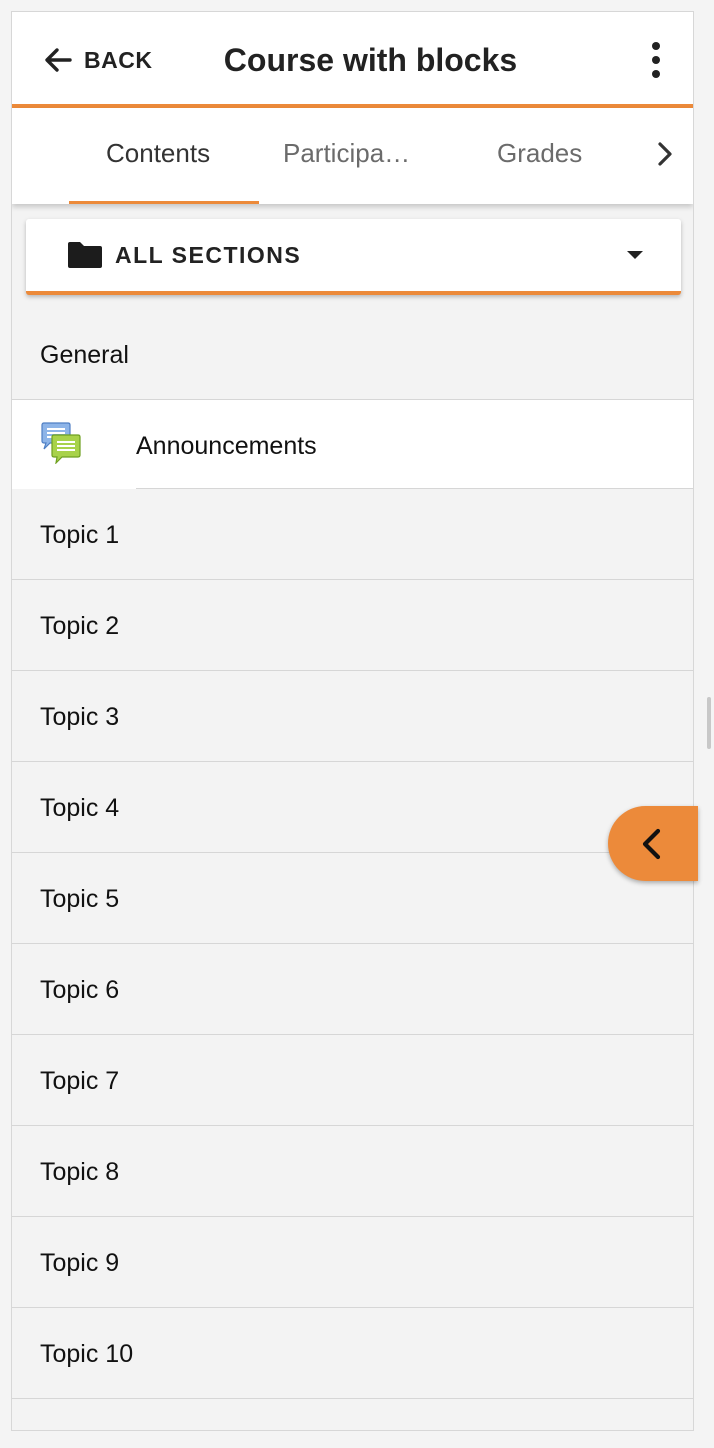 Image resolution: width=714 pixels, height=1448 pixels. I want to click on section-row-topic: Topic 2, so click(352, 625).